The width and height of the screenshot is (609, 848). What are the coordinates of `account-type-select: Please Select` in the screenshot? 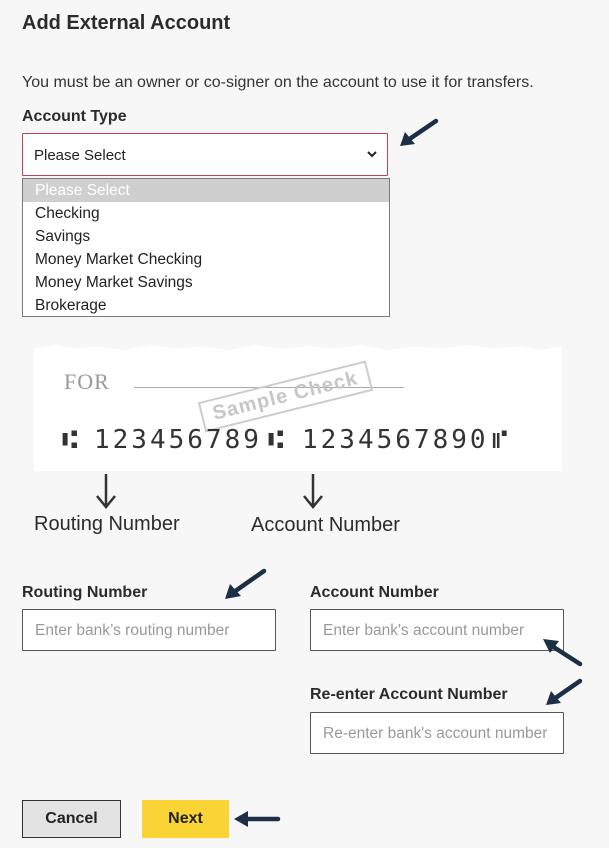 It's located at (205, 154).